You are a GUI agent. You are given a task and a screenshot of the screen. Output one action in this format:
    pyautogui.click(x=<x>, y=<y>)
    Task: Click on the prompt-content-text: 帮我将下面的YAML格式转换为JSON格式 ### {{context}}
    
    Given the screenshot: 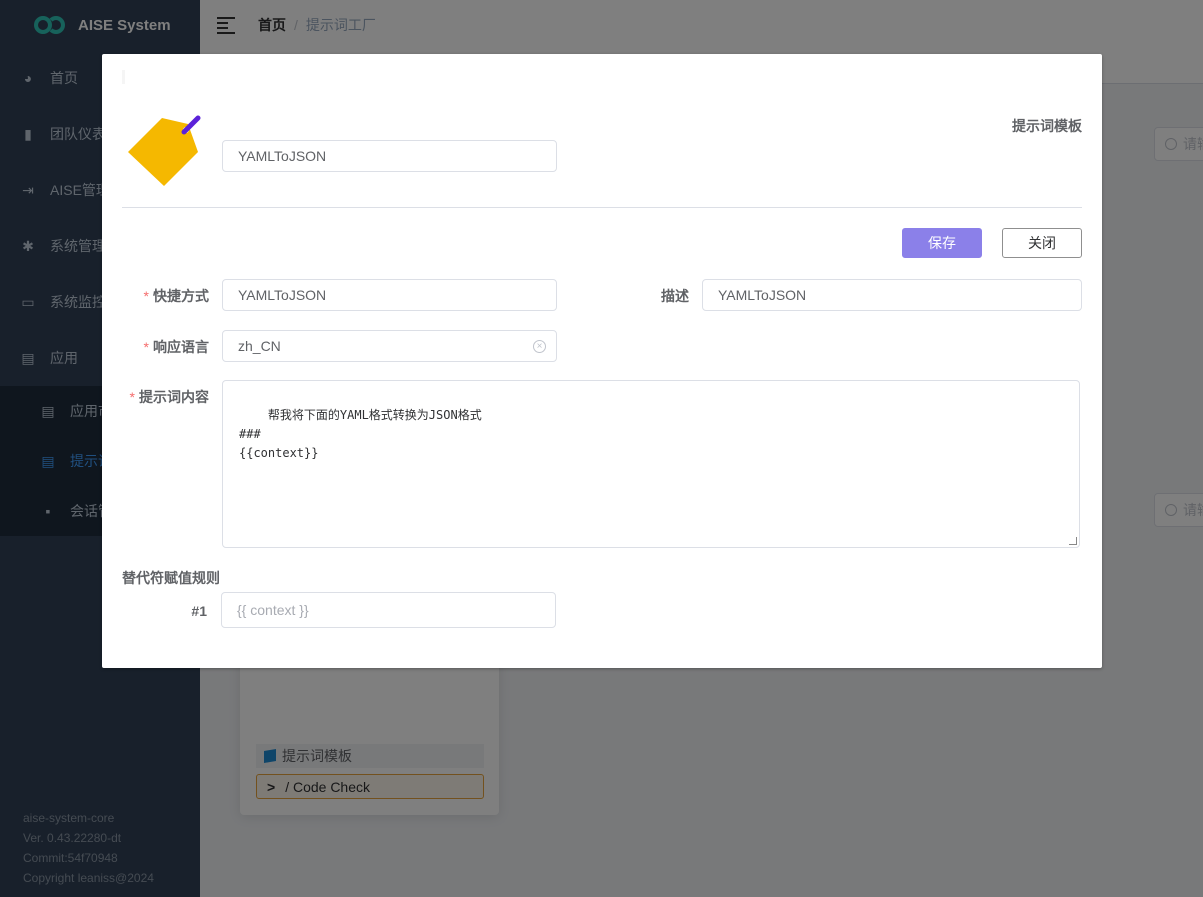 What is the action you would take?
    pyautogui.click(x=360, y=434)
    